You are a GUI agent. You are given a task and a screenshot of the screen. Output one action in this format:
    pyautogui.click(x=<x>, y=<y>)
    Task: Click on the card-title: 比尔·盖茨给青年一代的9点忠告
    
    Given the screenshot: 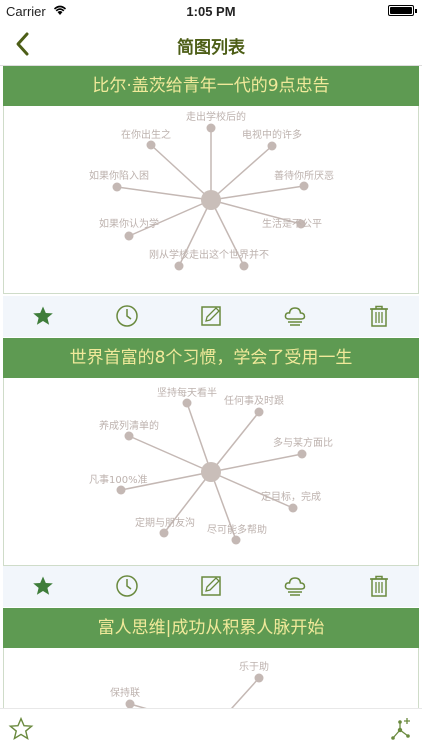 What is the action you would take?
    pyautogui.click(x=211, y=86)
    